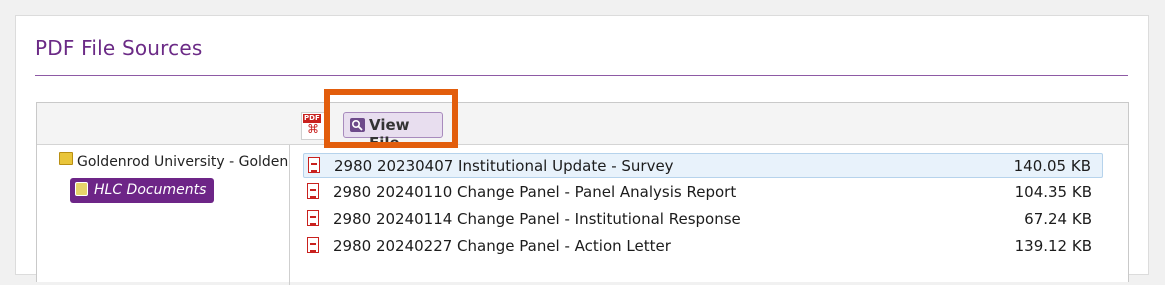 The height and width of the screenshot is (285, 1165). What do you see at coordinates (150, 190) in the screenshot?
I see `tree-item-label: HLC Documents` at bounding box center [150, 190].